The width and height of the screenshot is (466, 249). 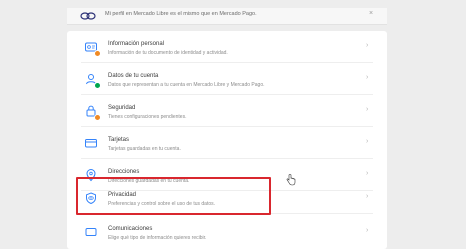 What do you see at coordinates (144, 149) in the screenshot?
I see `settings-item-description: Tarjetas guardadas en tu cuenta.` at bounding box center [144, 149].